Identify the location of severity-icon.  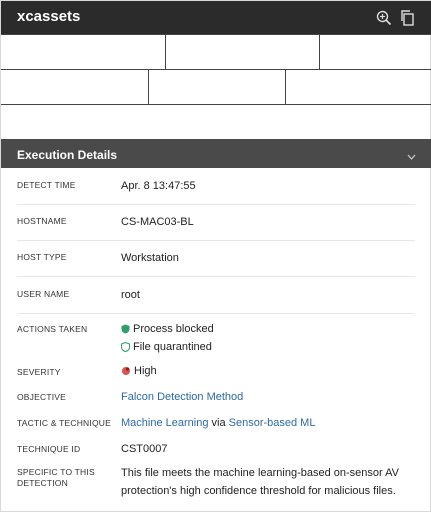
(126, 371).